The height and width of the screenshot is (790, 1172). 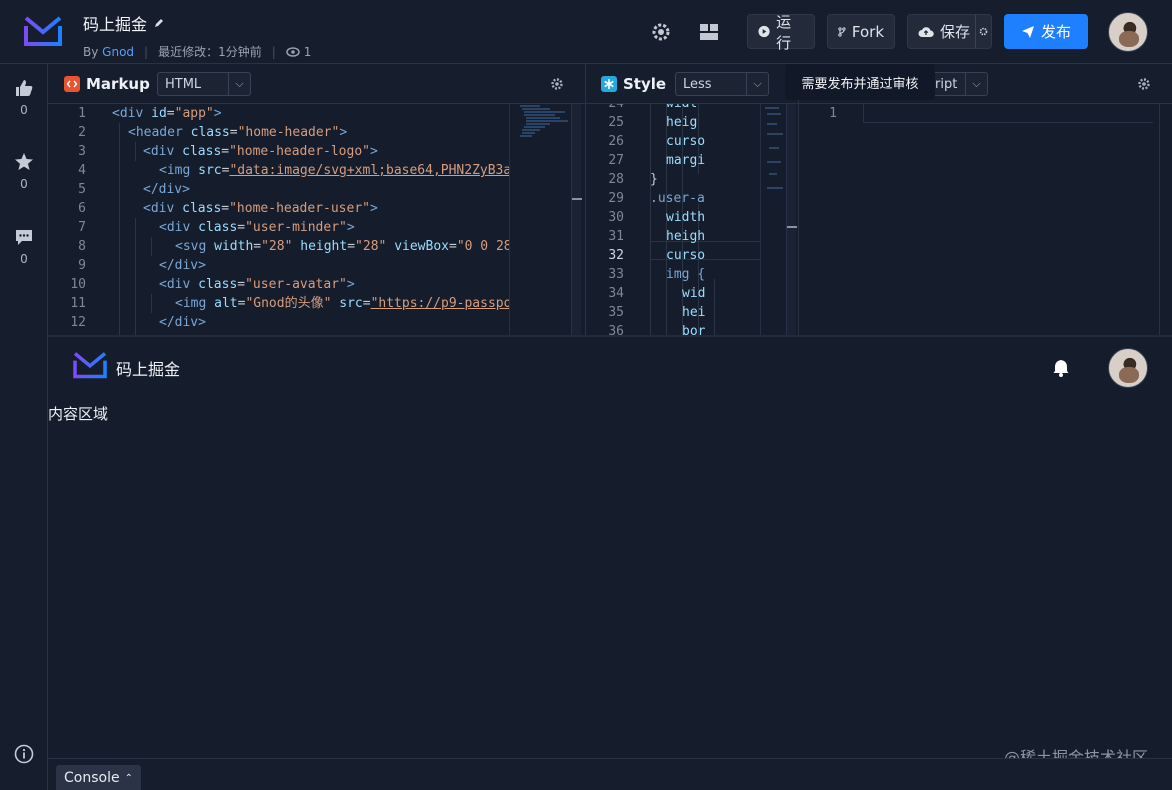 What do you see at coordinates (24, 88) in the screenshot?
I see `thumbs-up-icon` at bounding box center [24, 88].